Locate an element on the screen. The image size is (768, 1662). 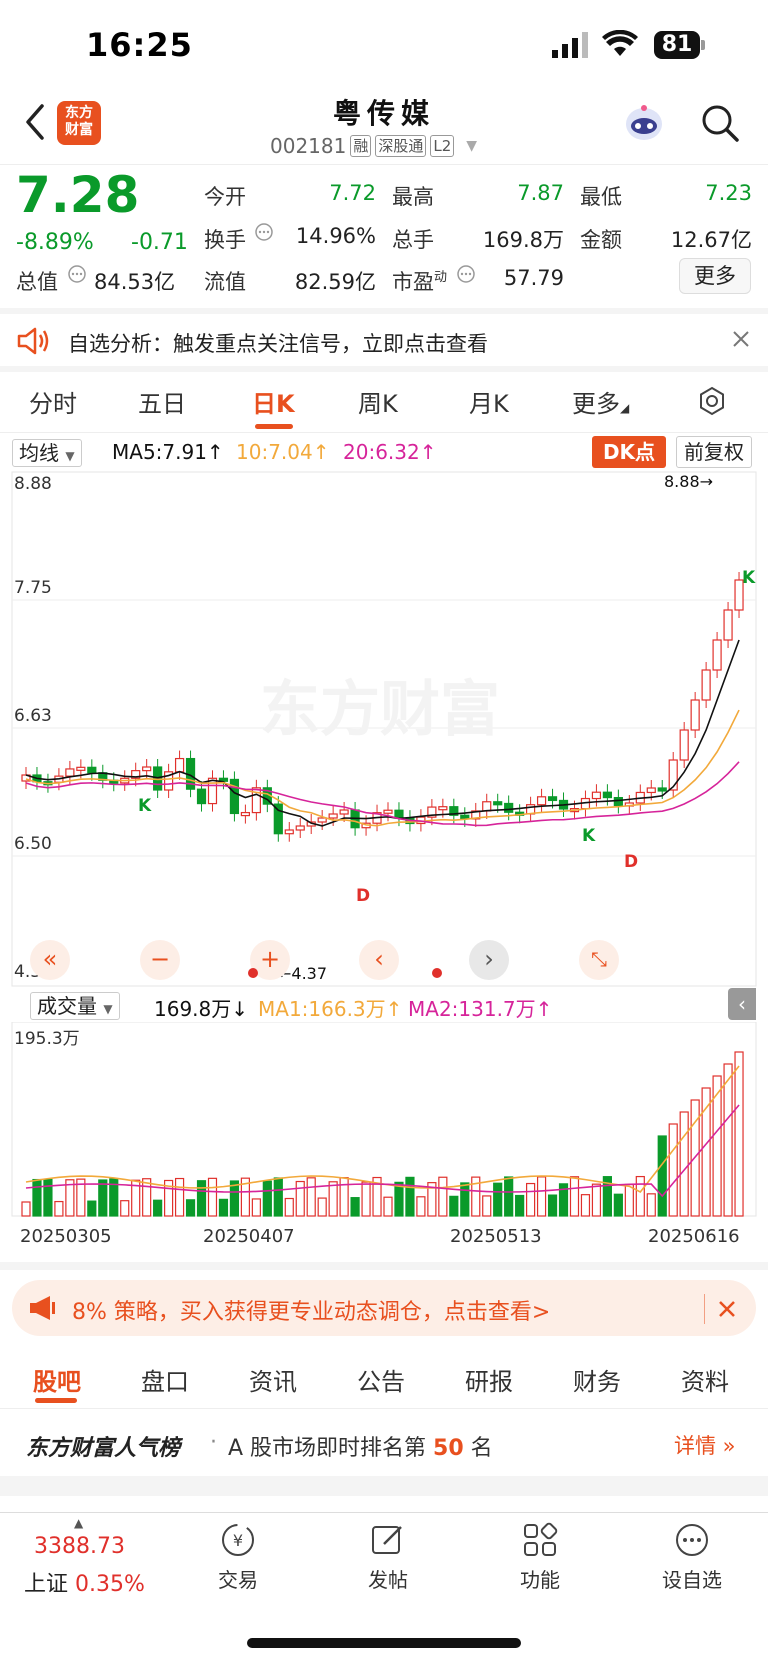
index-line: 上证 0.35% is located at coordinates (84, 1582).